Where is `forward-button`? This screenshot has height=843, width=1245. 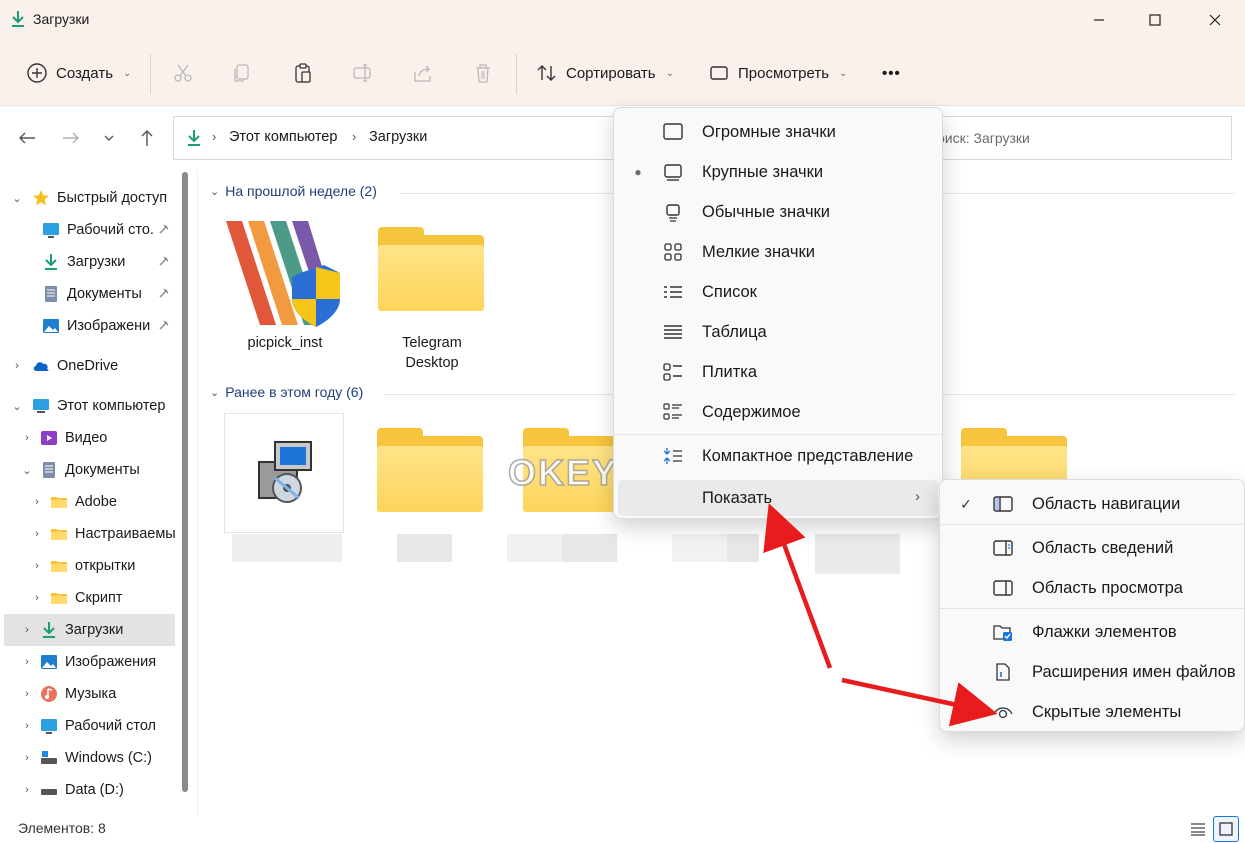
forward-button is located at coordinates (71, 138).